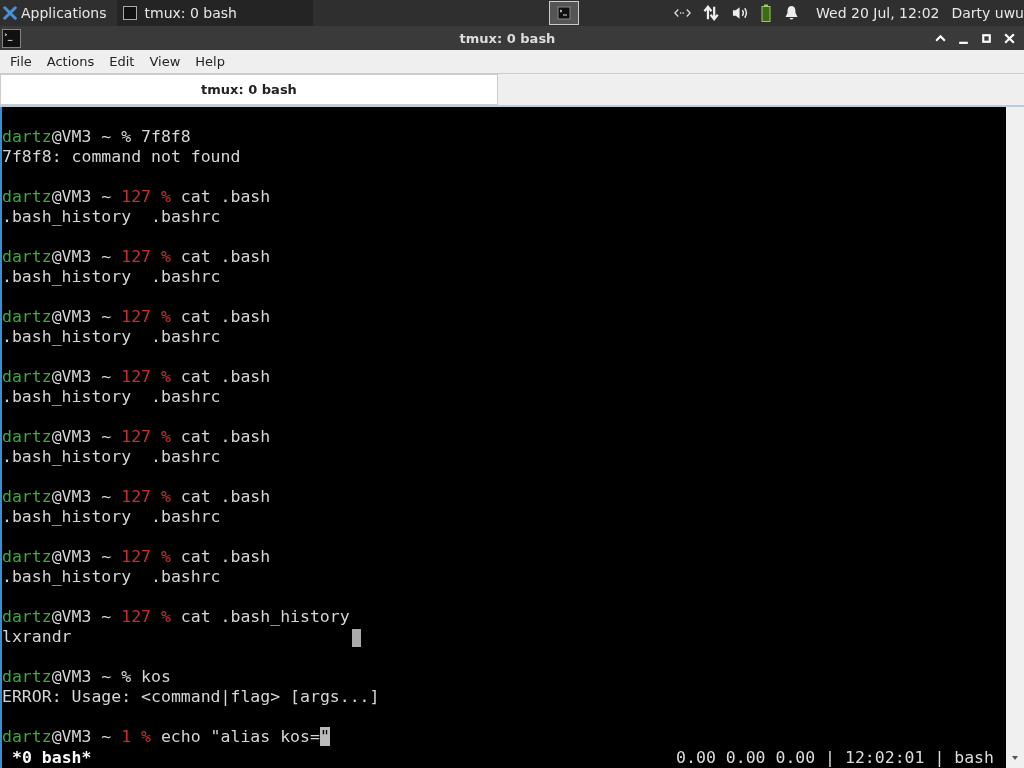 This screenshot has width=1024, height=768. I want to click on maximize-icon, so click(986, 38).